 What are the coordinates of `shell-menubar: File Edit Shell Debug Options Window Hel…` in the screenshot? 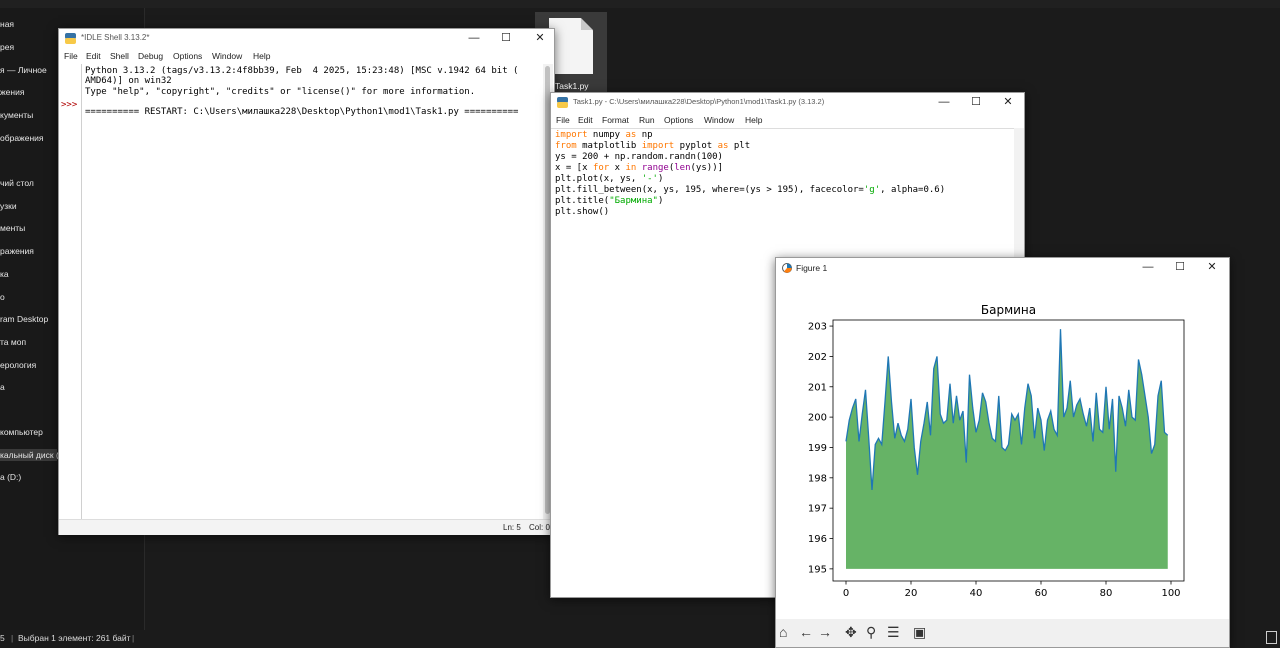 It's located at (306, 56).